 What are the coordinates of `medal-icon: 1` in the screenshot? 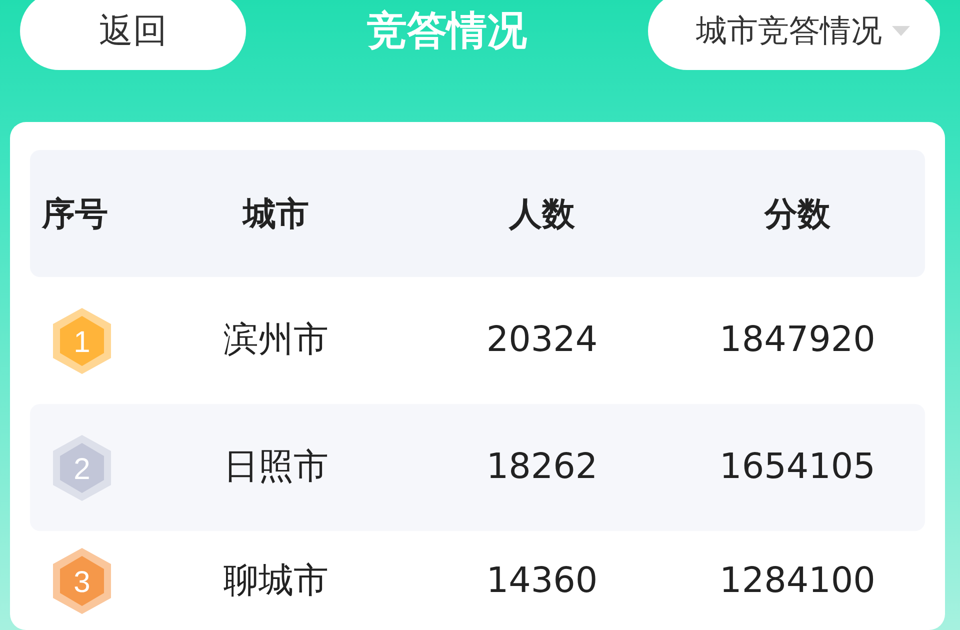 It's located at (82, 341).